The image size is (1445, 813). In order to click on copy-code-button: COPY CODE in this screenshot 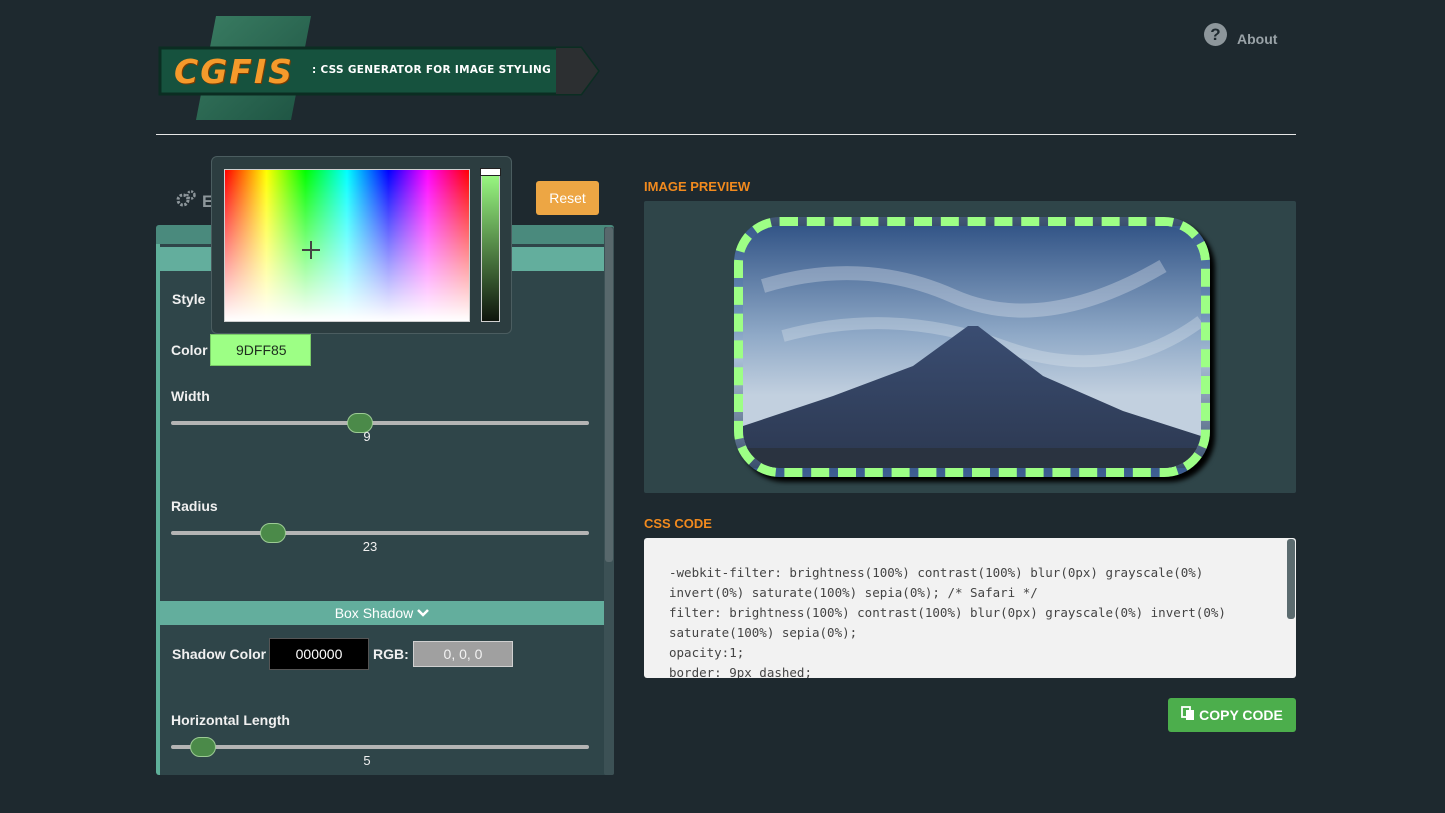, I will do `click(1232, 715)`.